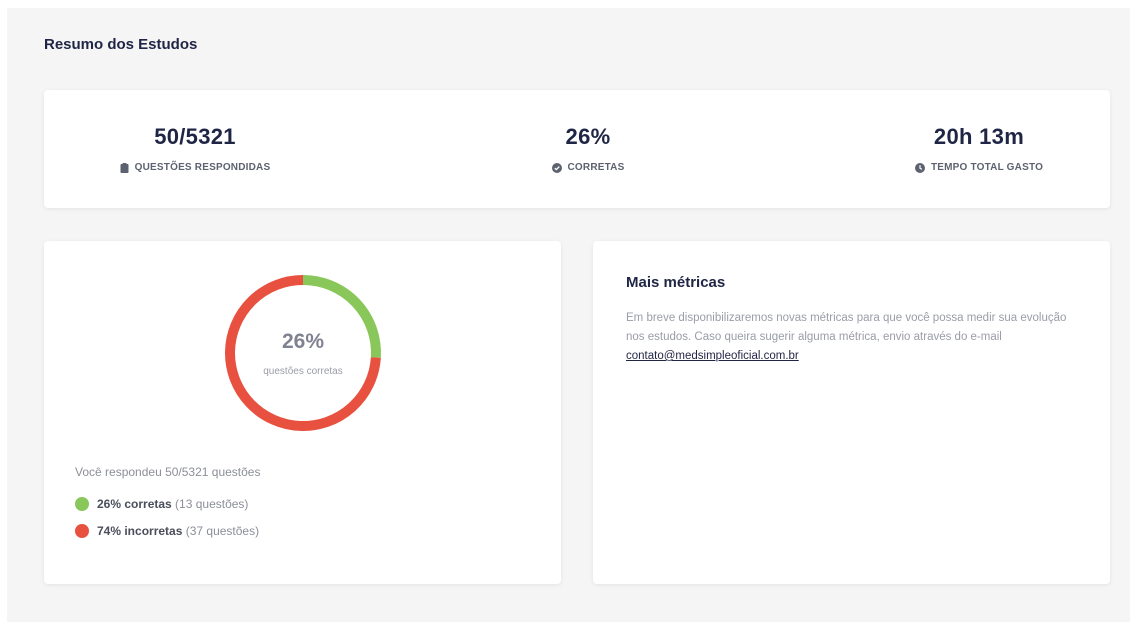  What do you see at coordinates (556, 167) in the screenshot?
I see `check-circle-icon` at bounding box center [556, 167].